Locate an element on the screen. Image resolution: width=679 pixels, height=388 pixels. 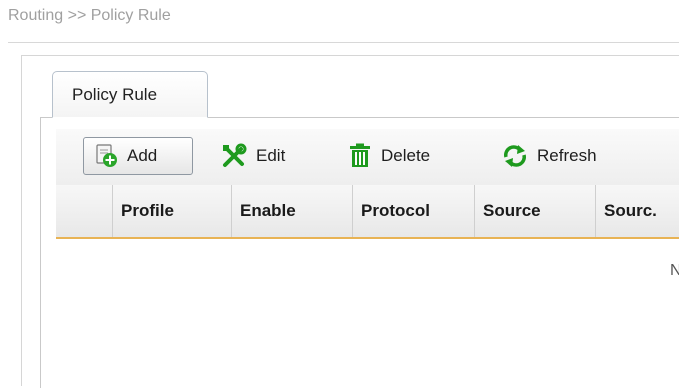
column-header-profile: Profile is located at coordinates (171, 211).